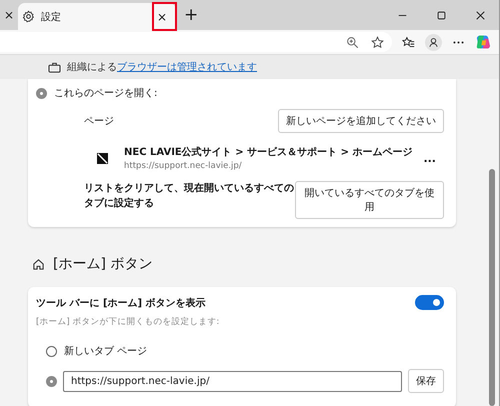 This screenshot has height=406, width=500. Describe the element at coordinates (191, 15) in the screenshot. I see `new-tab-button: +` at that location.